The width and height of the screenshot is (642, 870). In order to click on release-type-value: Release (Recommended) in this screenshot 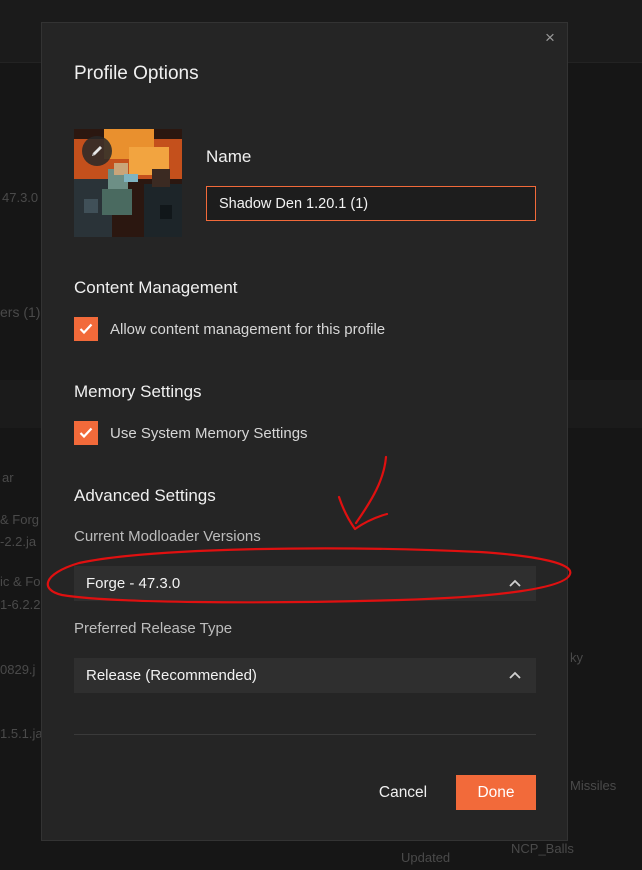, I will do `click(171, 675)`.